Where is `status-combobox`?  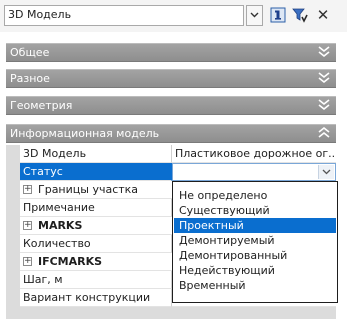
status-combobox is located at coordinates (254, 172).